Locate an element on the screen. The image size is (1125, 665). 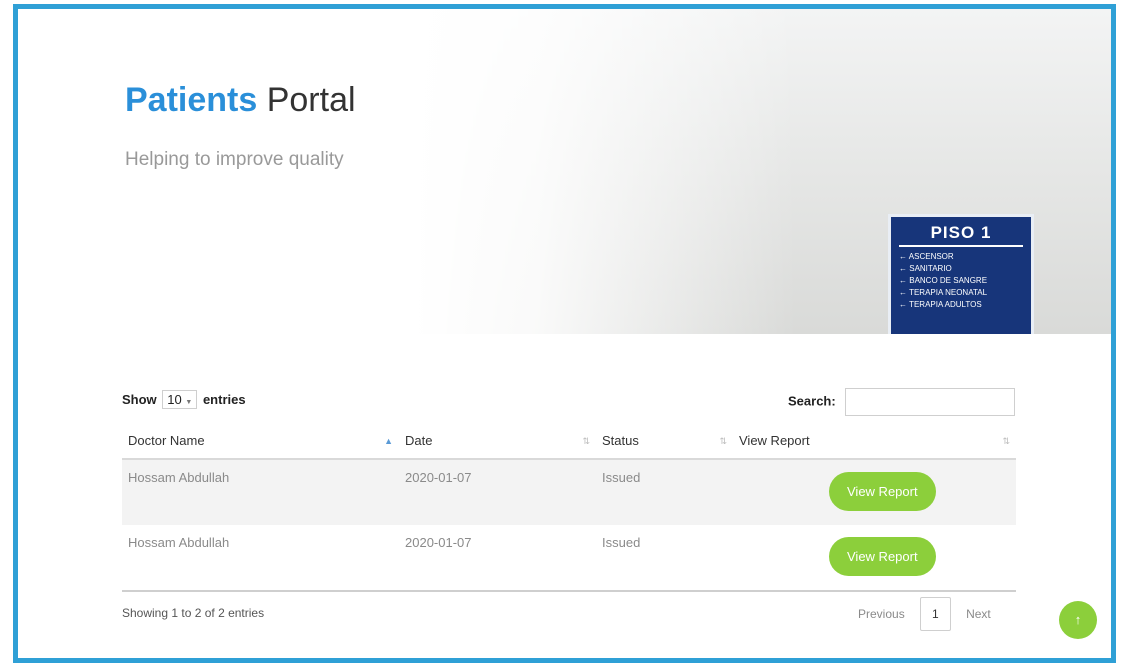
next-button: Next is located at coordinates (978, 614).